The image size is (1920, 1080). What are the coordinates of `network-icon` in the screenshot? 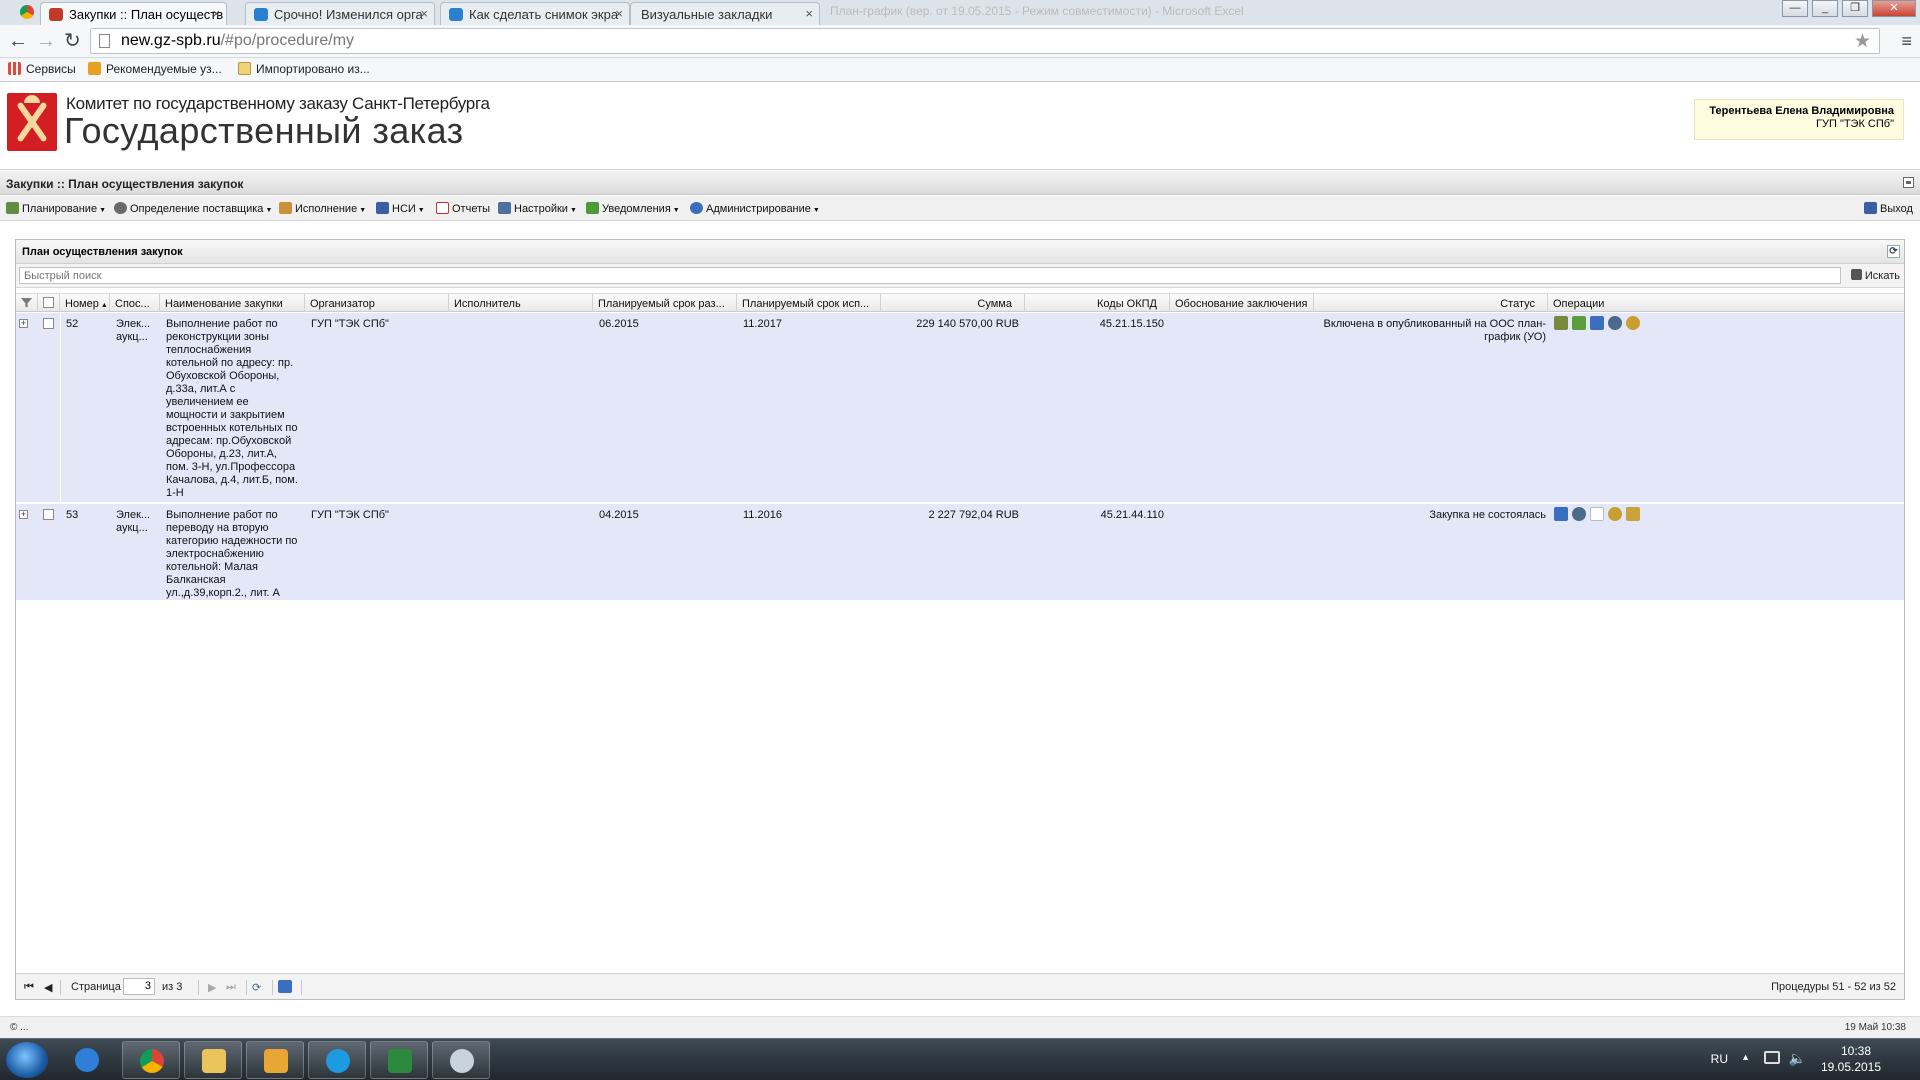 It's located at (1772, 1057).